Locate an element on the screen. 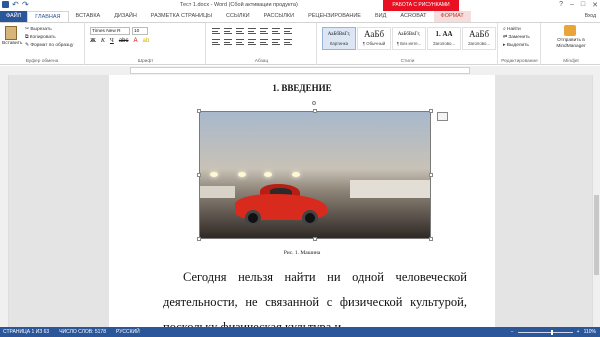 This screenshot has height=337, width=600. copy-button: ⧉ Копировать is located at coordinates (49, 38).